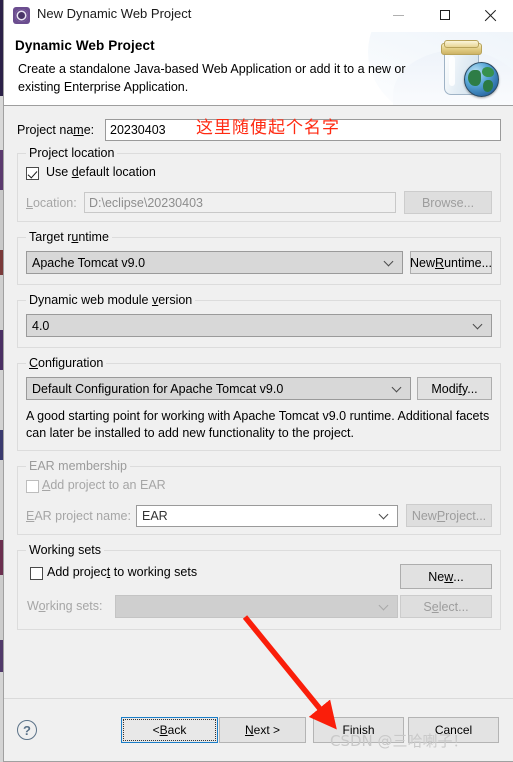 The image size is (513, 762). What do you see at coordinates (78, 516) in the screenshot?
I see `ear-project-name-label: EAR project name:` at bounding box center [78, 516].